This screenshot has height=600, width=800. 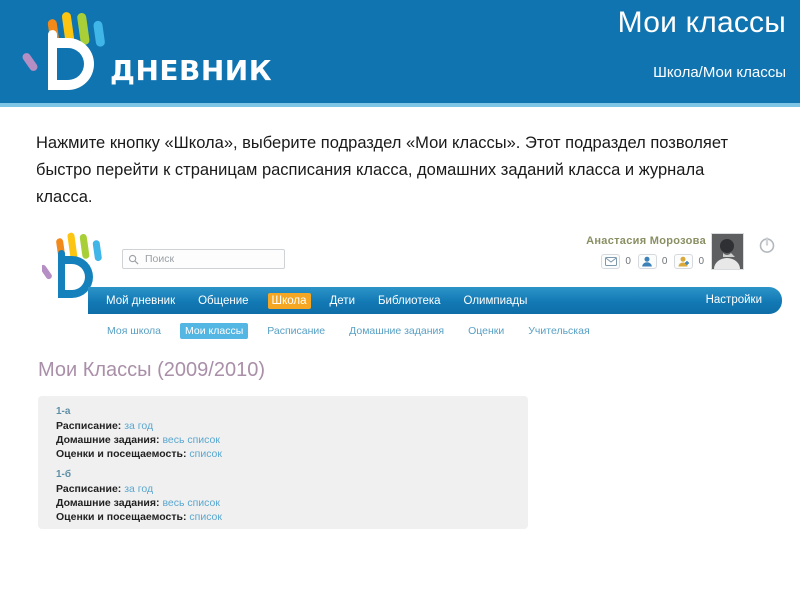 What do you see at coordinates (409, 301) in the screenshot?
I see `nav-item-library: Библиотека` at bounding box center [409, 301].